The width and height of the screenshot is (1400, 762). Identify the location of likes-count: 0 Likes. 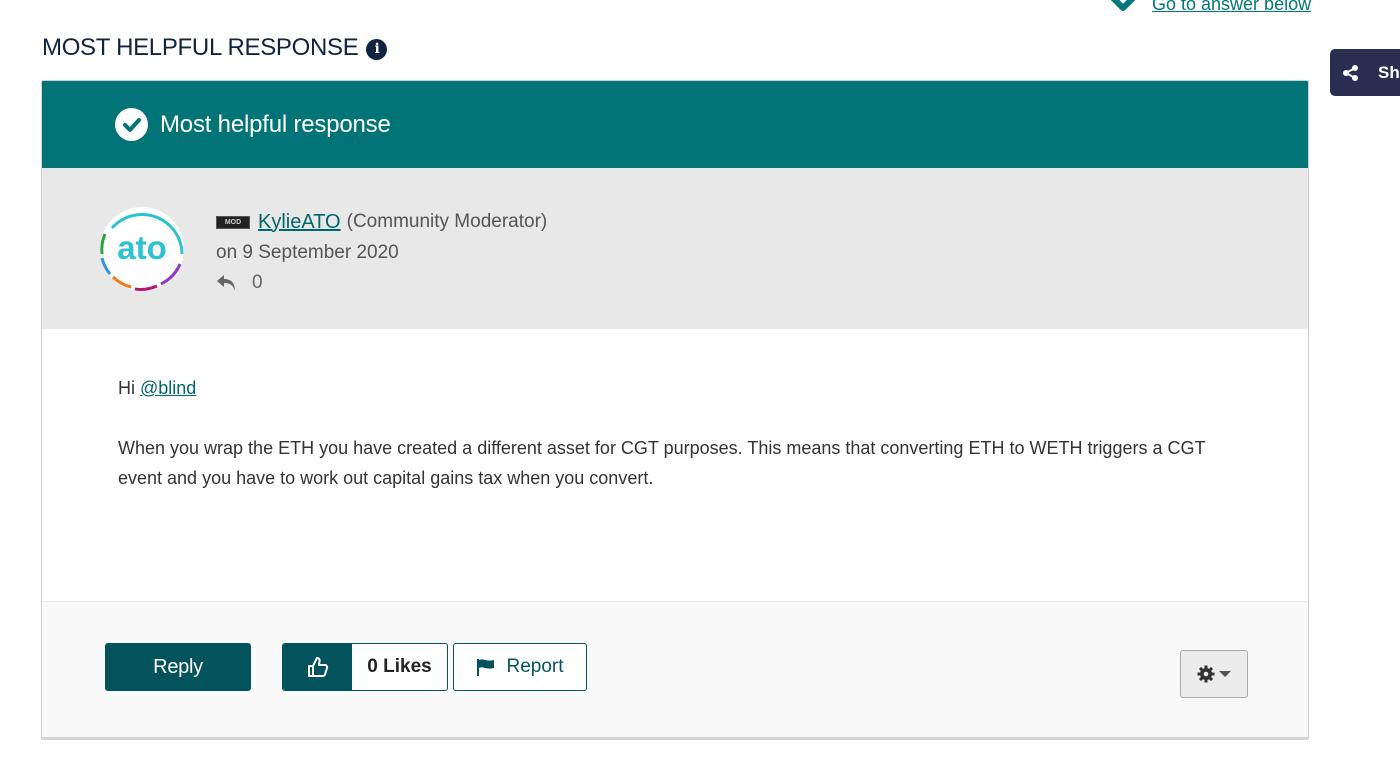
(399, 667).